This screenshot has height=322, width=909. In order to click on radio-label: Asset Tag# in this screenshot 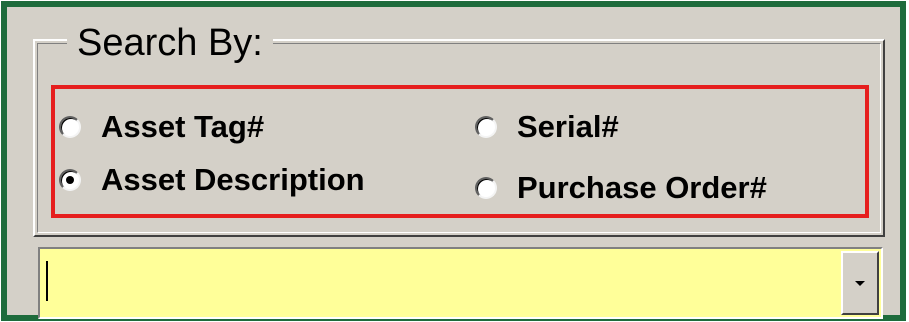, I will do `click(183, 126)`.